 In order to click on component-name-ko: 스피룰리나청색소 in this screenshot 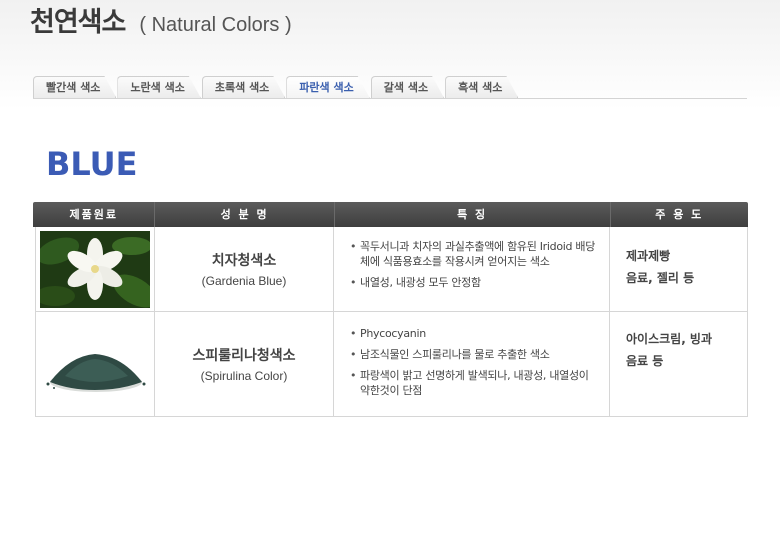, I will do `click(244, 356)`.